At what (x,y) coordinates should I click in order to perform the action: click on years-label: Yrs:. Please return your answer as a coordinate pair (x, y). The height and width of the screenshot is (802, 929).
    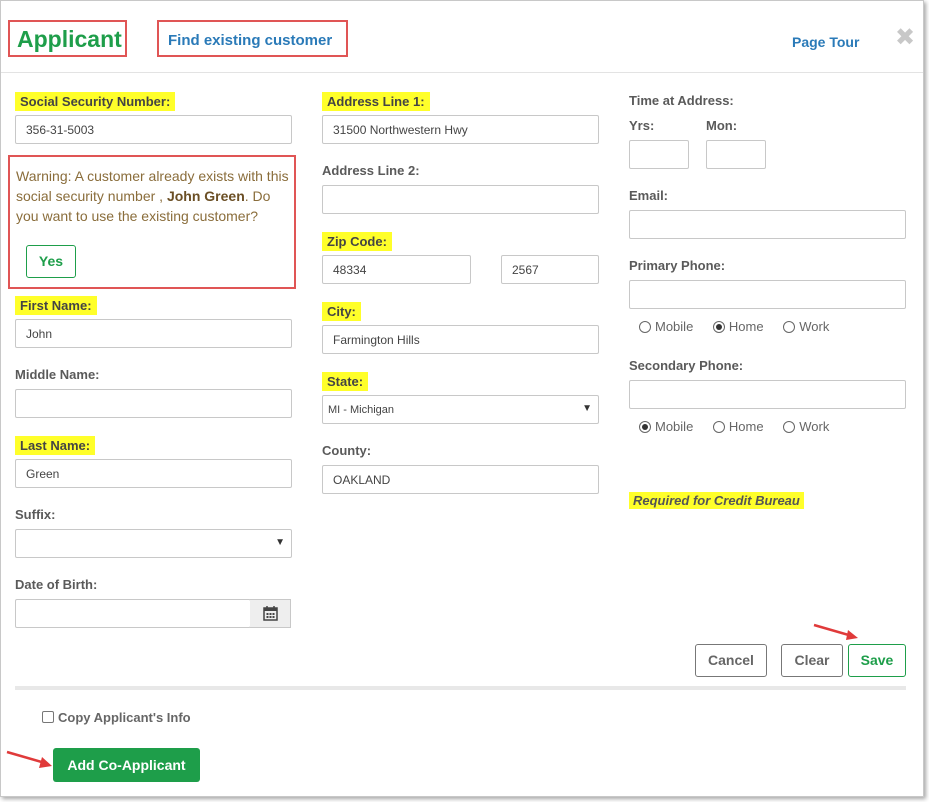
    Looking at the image, I should click on (642, 125).